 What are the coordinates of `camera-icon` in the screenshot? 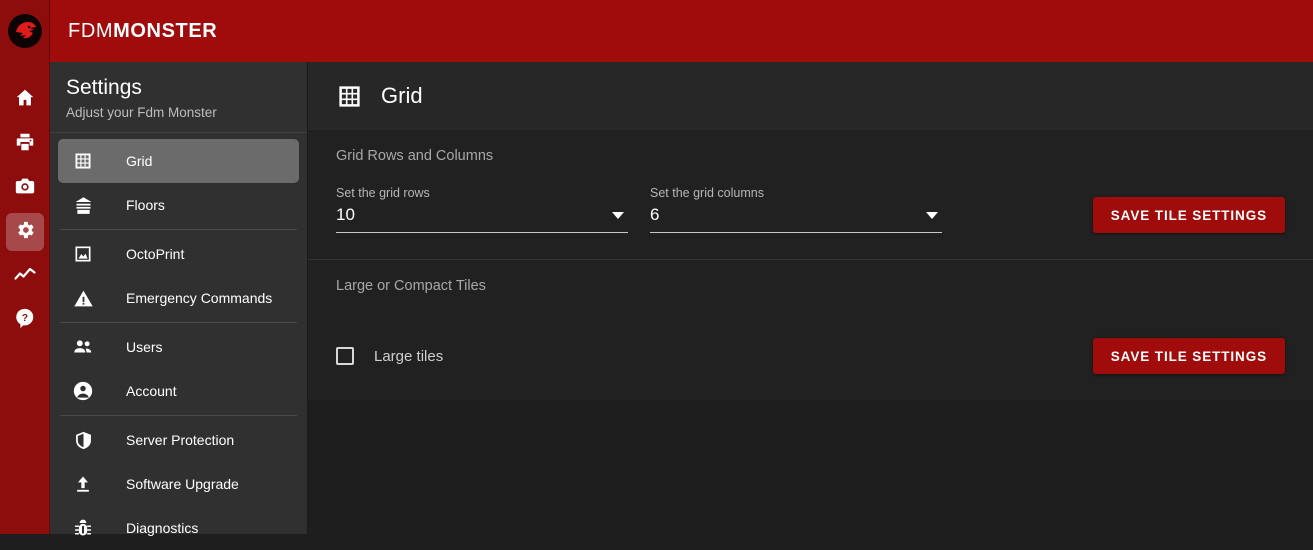 It's located at (25, 188).